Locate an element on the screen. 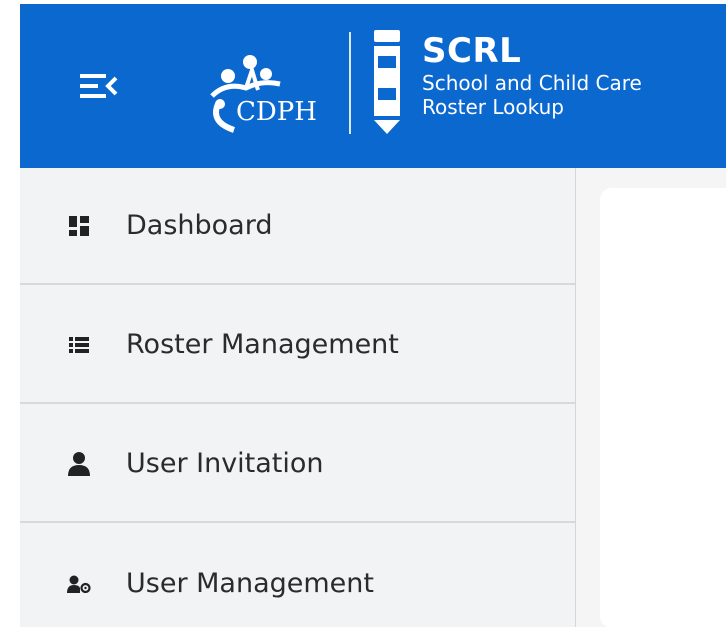 The height and width of the screenshot is (627, 726). sidebar-item-label: User Invitation is located at coordinates (225, 463).